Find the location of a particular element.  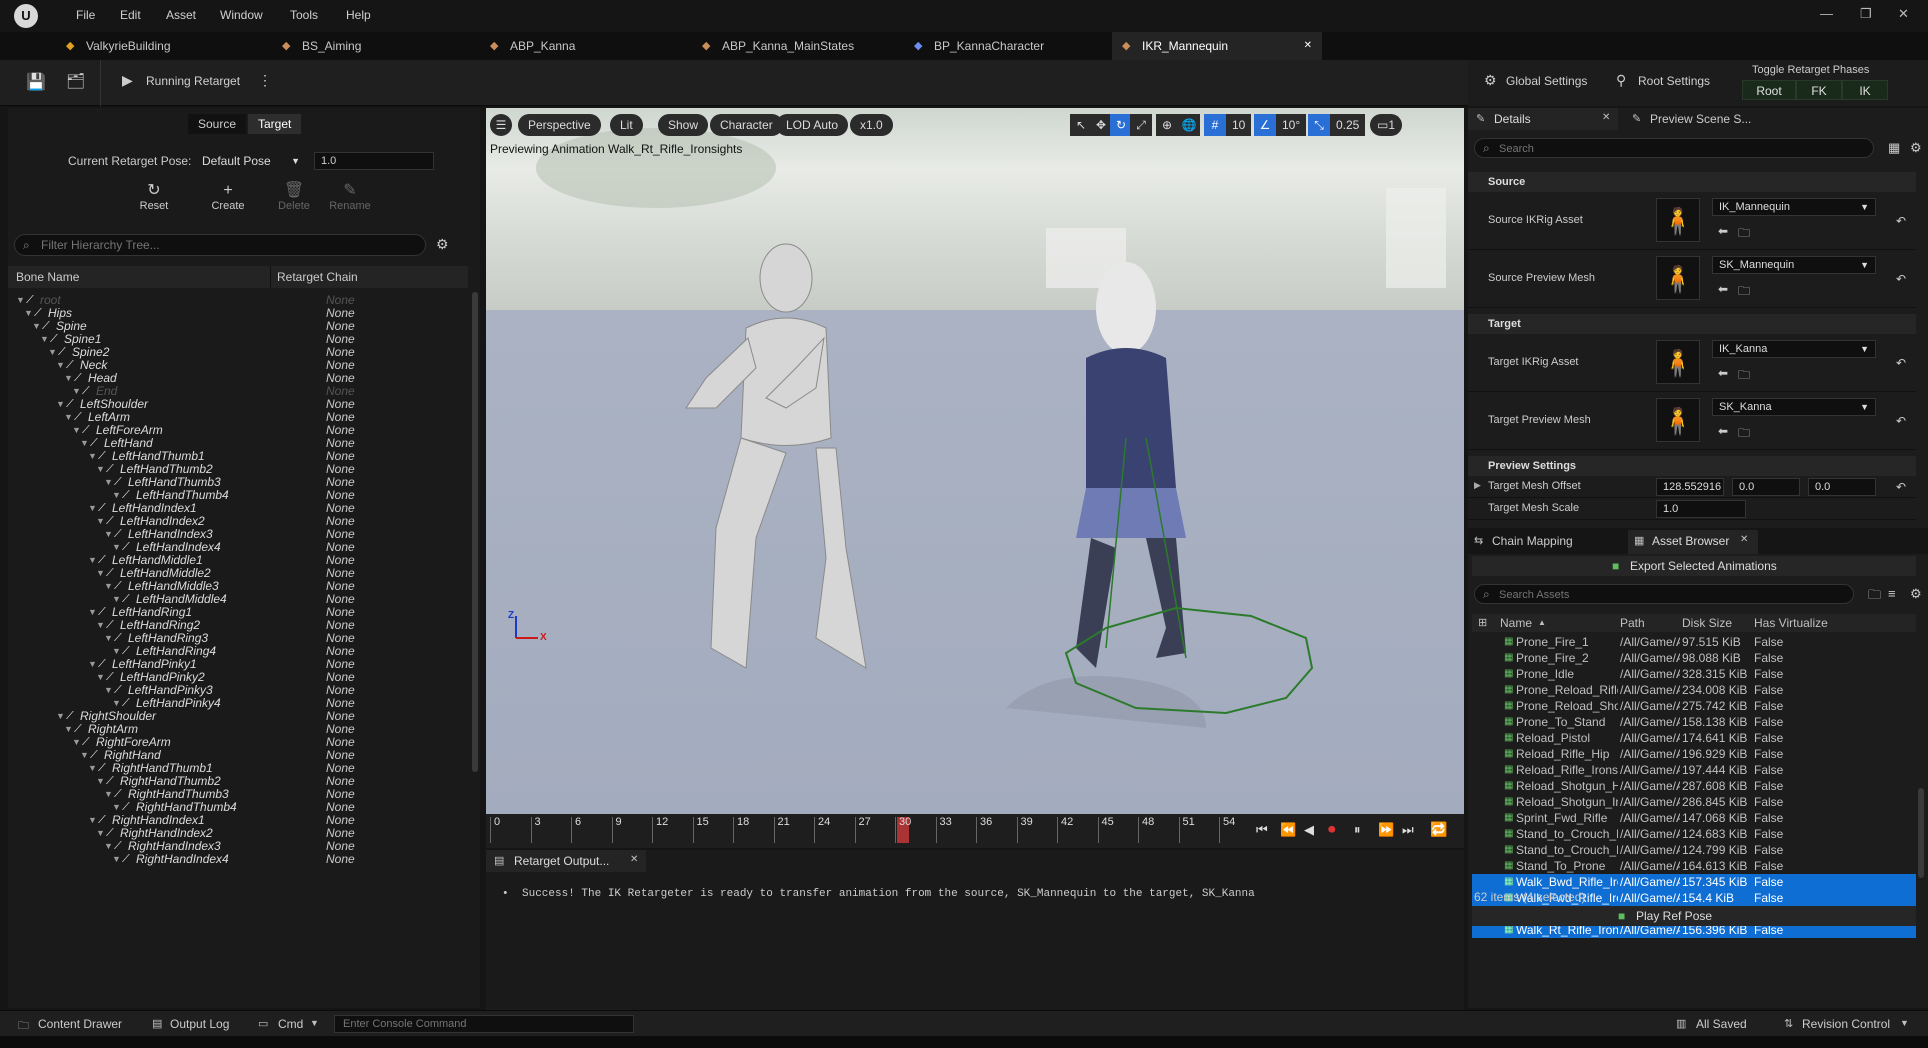

global-settings-button: Global Settings is located at coordinates (1546, 81).